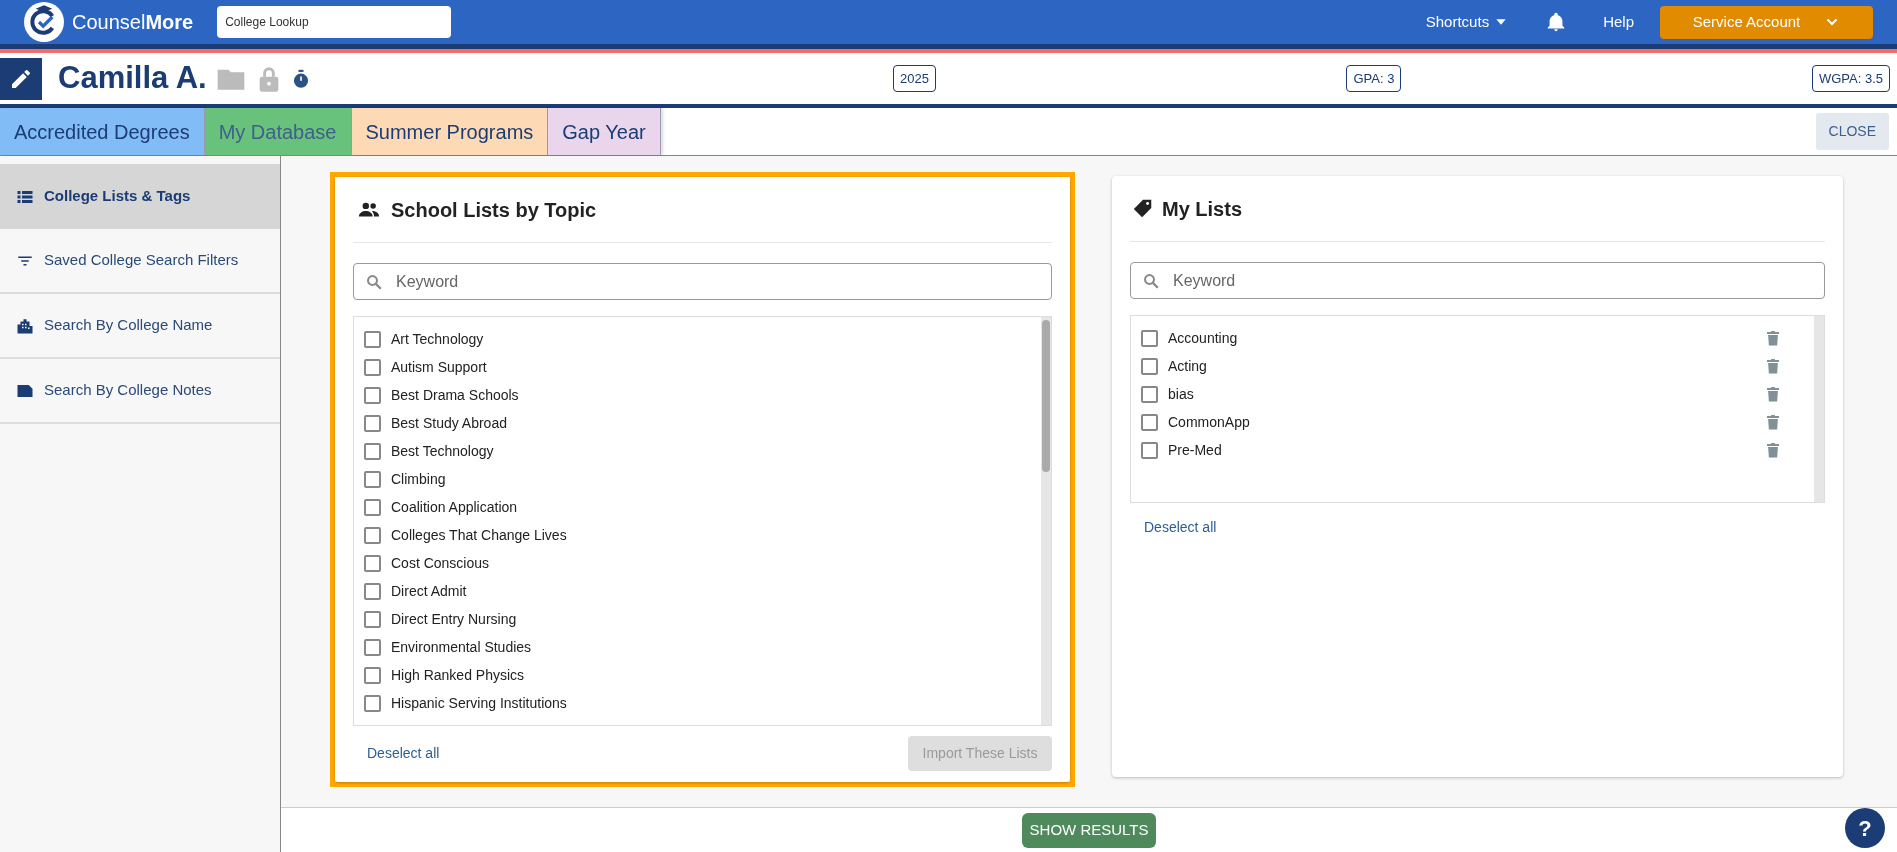 The image size is (1897, 852). I want to click on list-label: Best Drama Schools, so click(455, 395).